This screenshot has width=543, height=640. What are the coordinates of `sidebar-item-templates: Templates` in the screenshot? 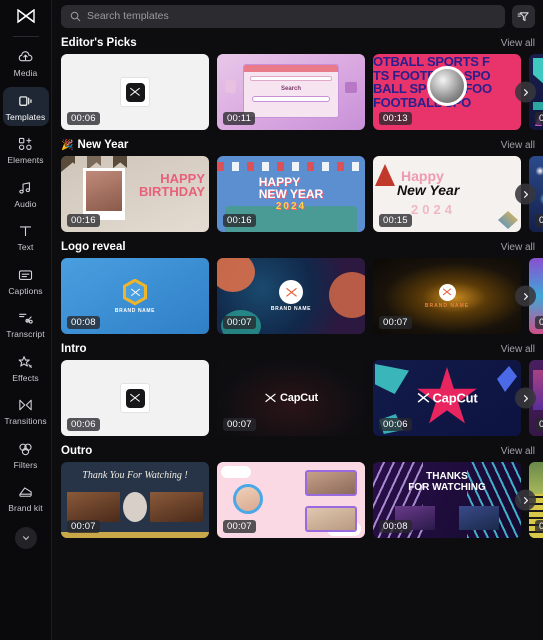 It's located at (25, 106).